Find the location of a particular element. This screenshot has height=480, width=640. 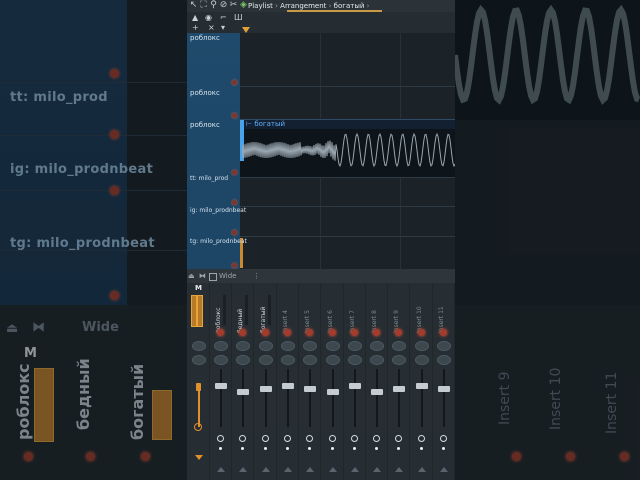

master-volume-fader is located at coordinates (198, 387).